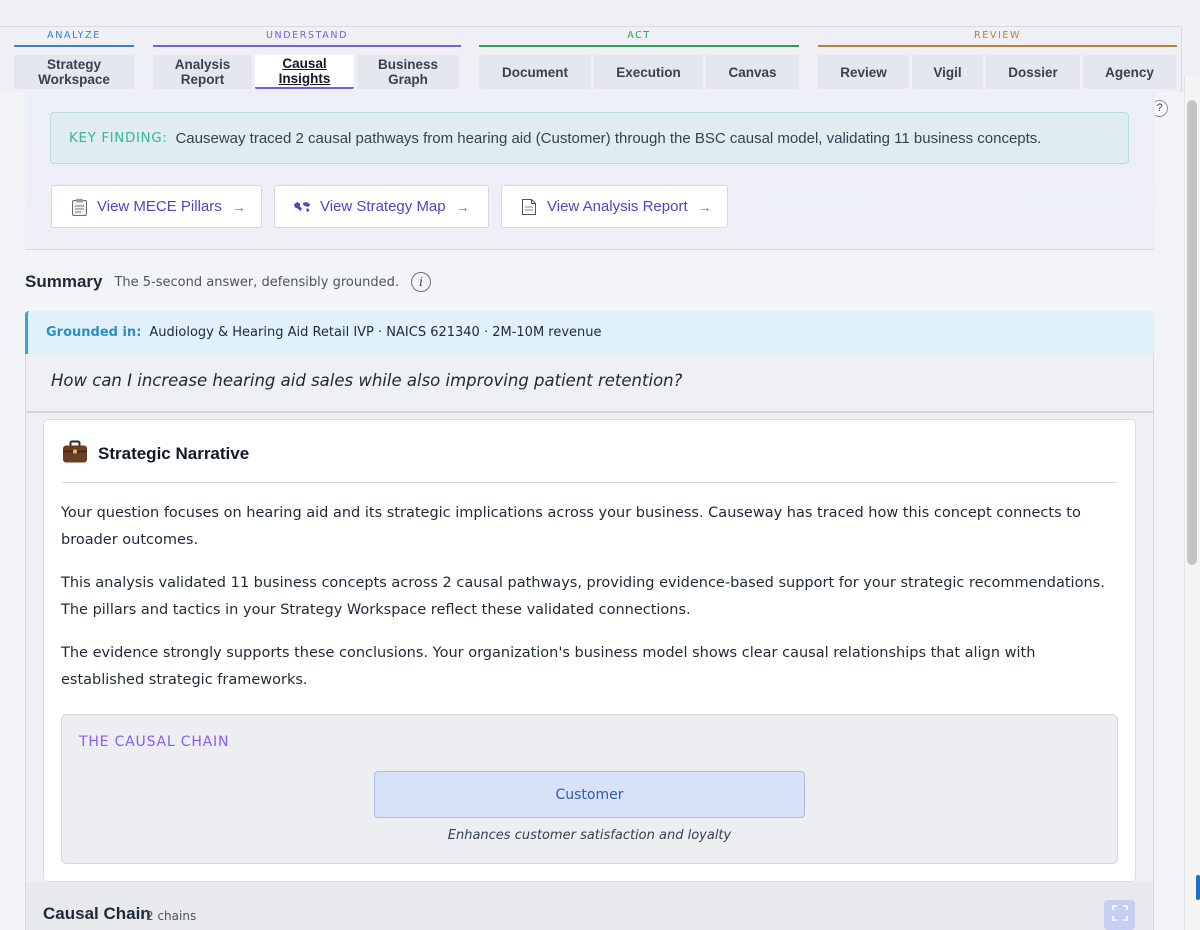 The height and width of the screenshot is (930, 1200). What do you see at coordinates (94, 332) in the screenshot?
I see `grounded-in-label: Grounded in:` at bounding box center [94, 332].